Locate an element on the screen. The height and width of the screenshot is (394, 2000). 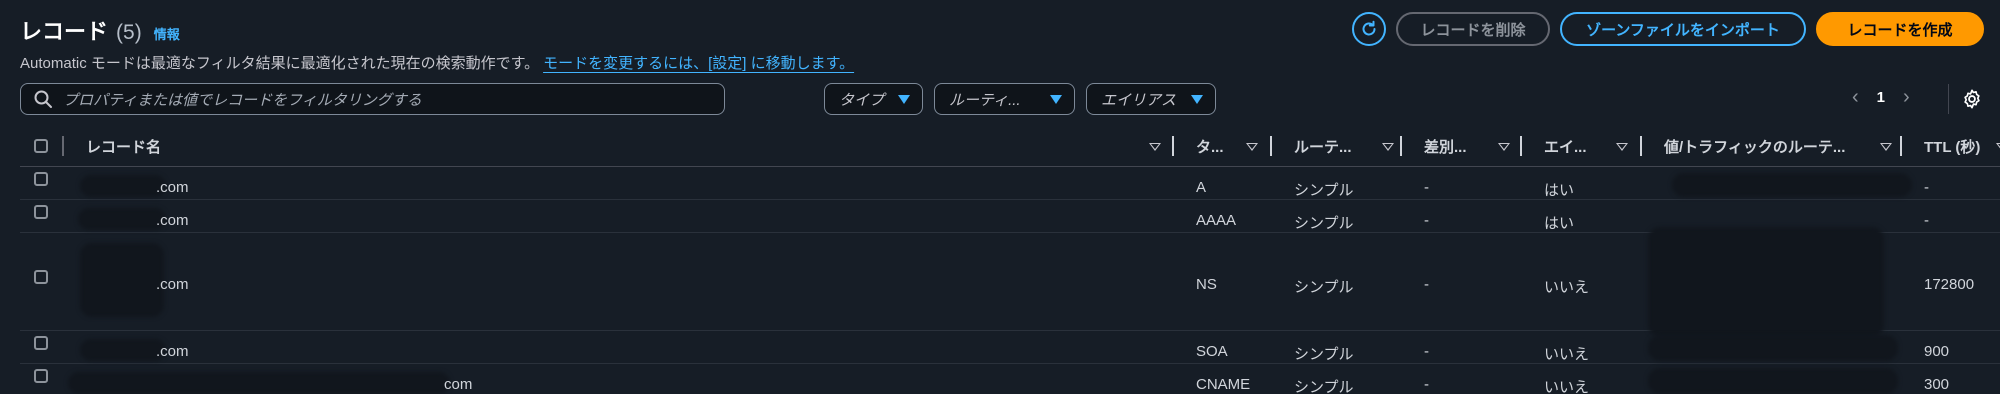
pagination: ‹ 1 › is located at coordinates (1881, 97).